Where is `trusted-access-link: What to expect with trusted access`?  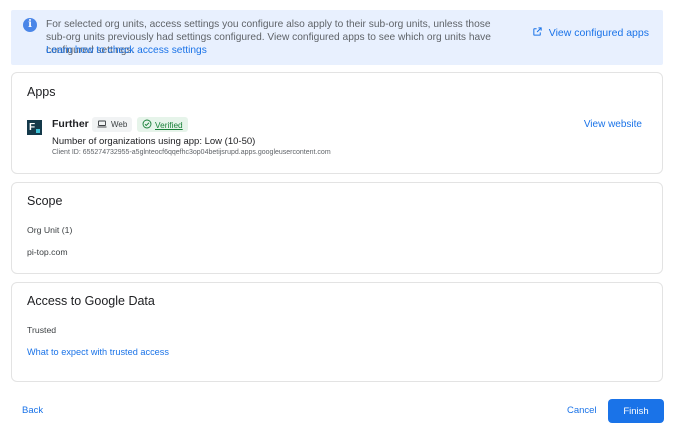
trusted-access-link: What to expect with trusted access is located at coordinates (98, 352).